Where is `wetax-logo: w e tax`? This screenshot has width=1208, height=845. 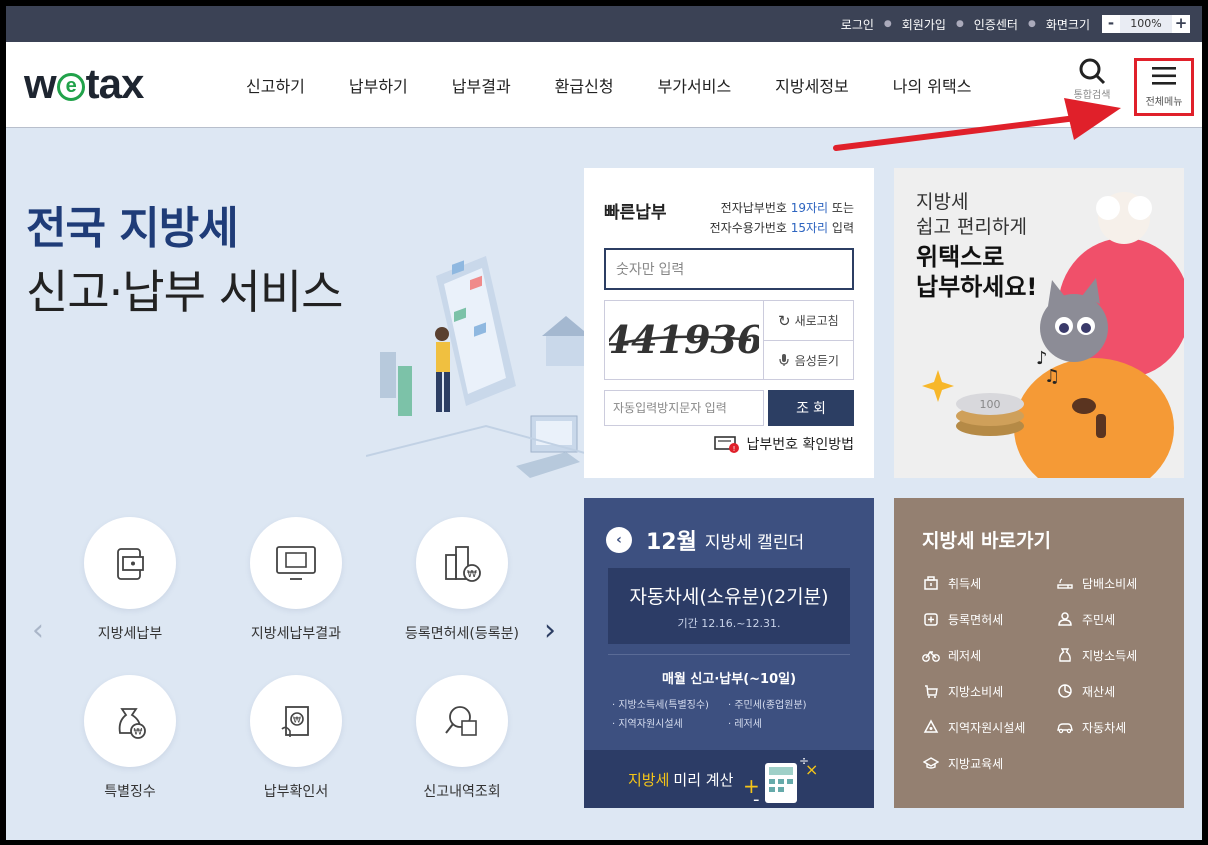 wetax-logo: w e tax is located at coordinates (84, 84).